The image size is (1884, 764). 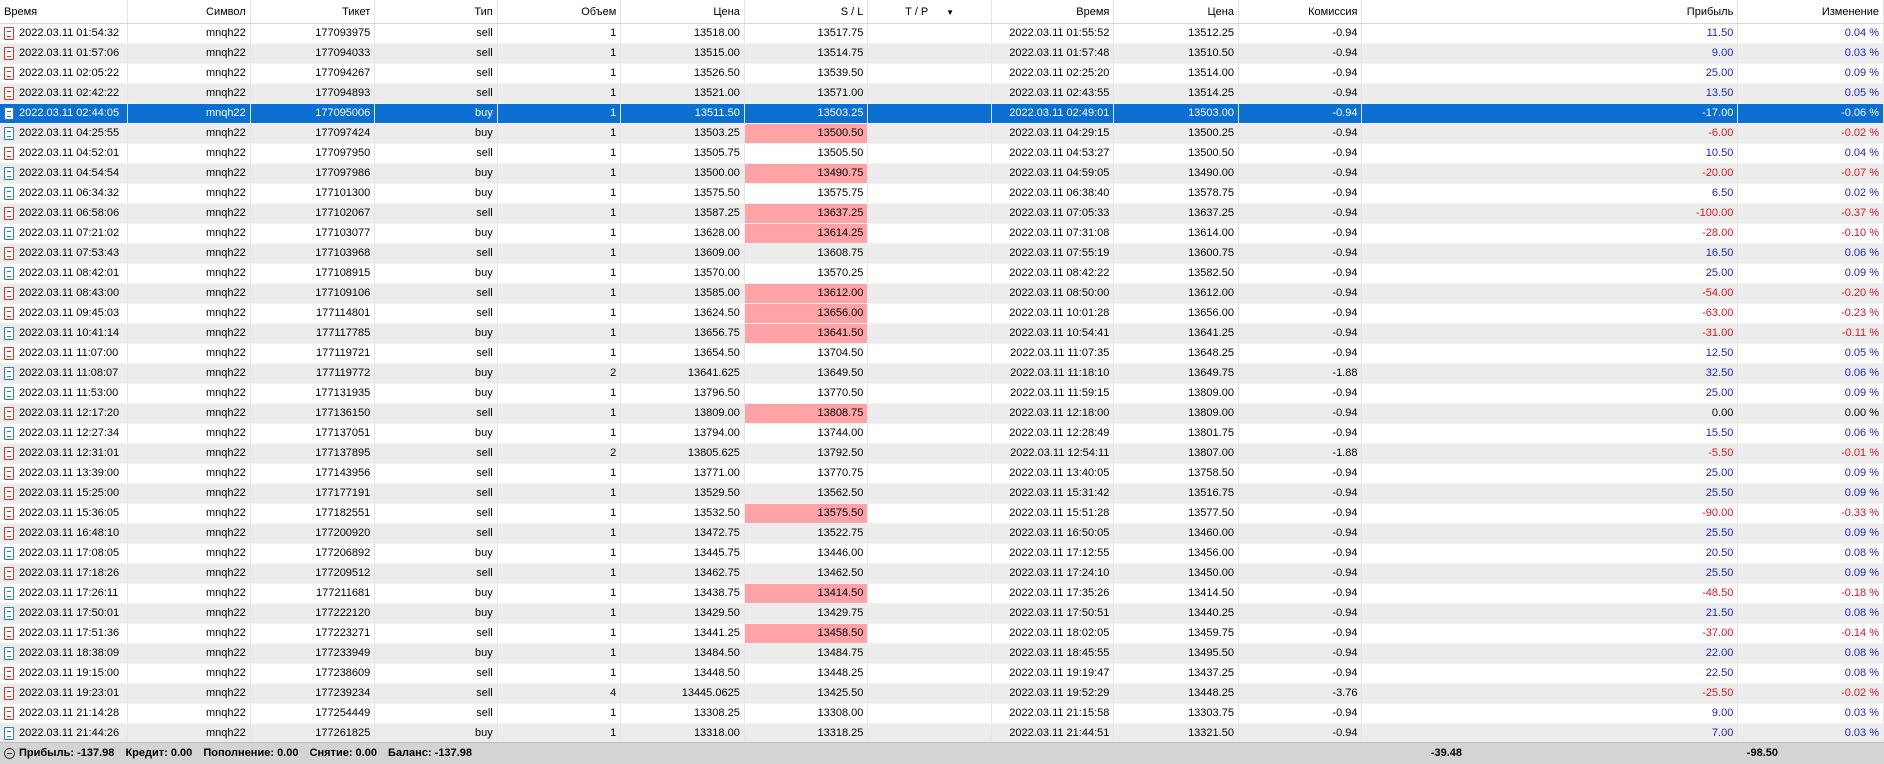 What do you see at coordinates (64, 53) in the screenshot?
I see `cell-open-time: 2022.03.11 01:57:06` at bounding box center [64, 53].